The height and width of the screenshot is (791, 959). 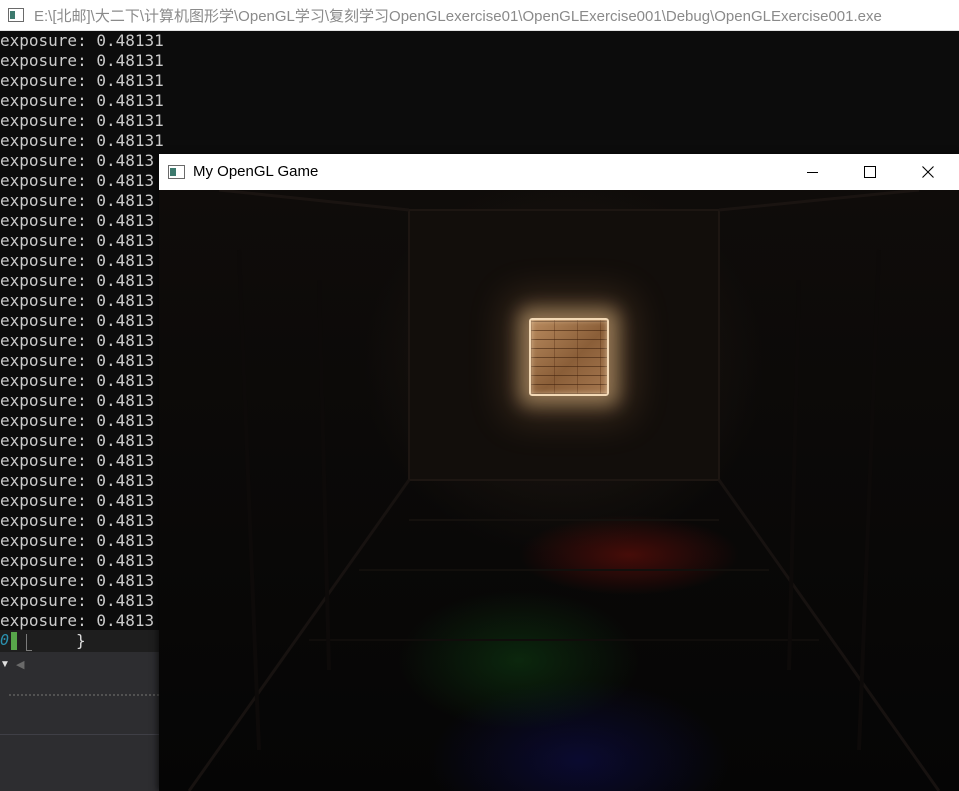 I want to click on code-editor-fragment: 0 } ▼ ◀, so click(x=79, y=710).